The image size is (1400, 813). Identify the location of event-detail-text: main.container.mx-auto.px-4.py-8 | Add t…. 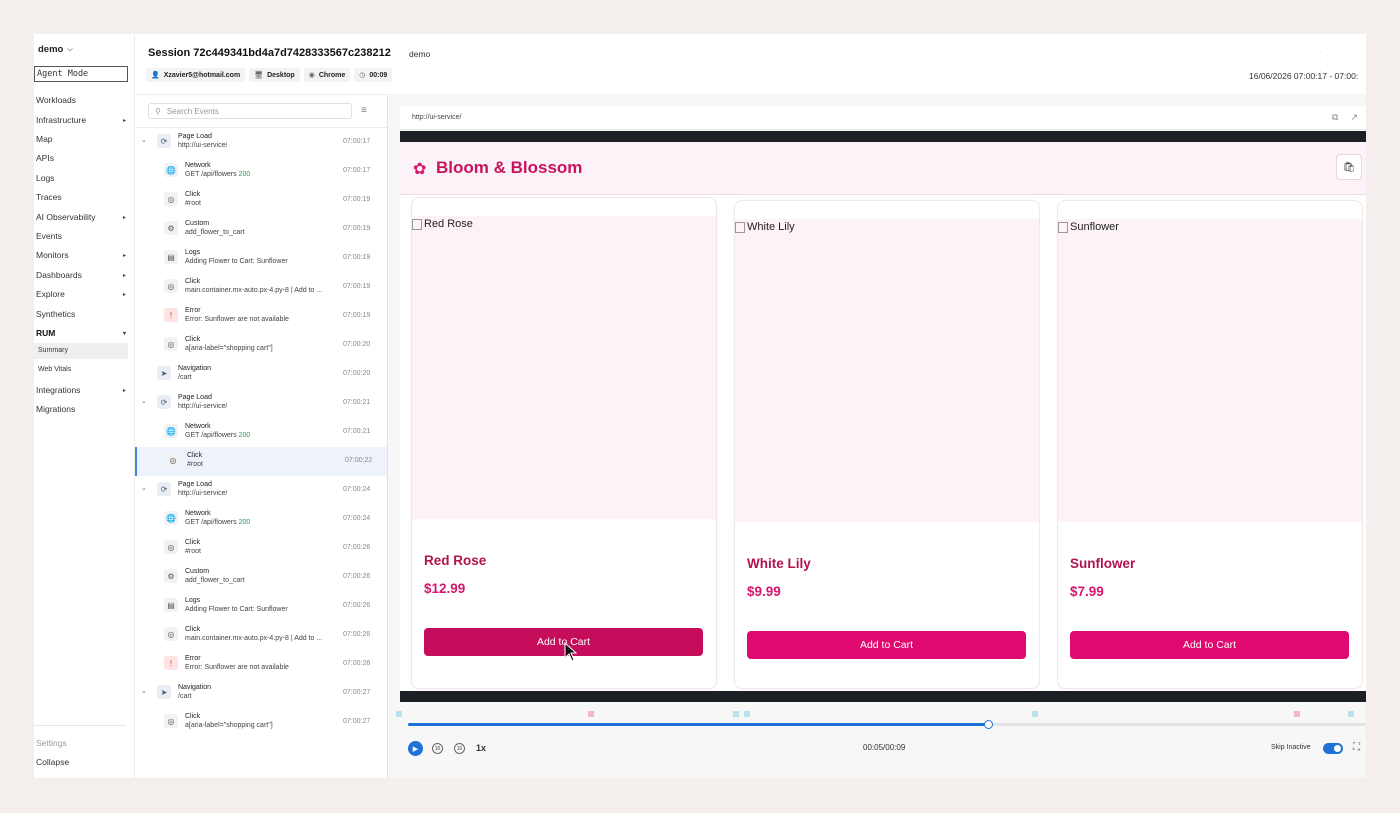
(254, 638).